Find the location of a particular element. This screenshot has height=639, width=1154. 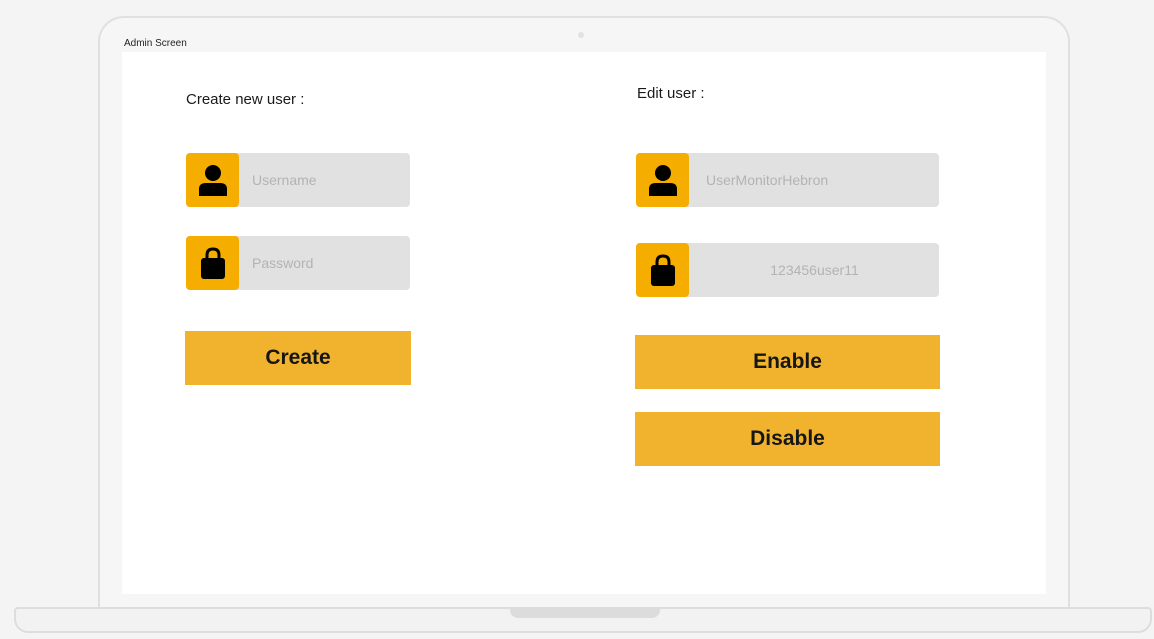

disable-button: Disable is located at coordinates (787, 439).